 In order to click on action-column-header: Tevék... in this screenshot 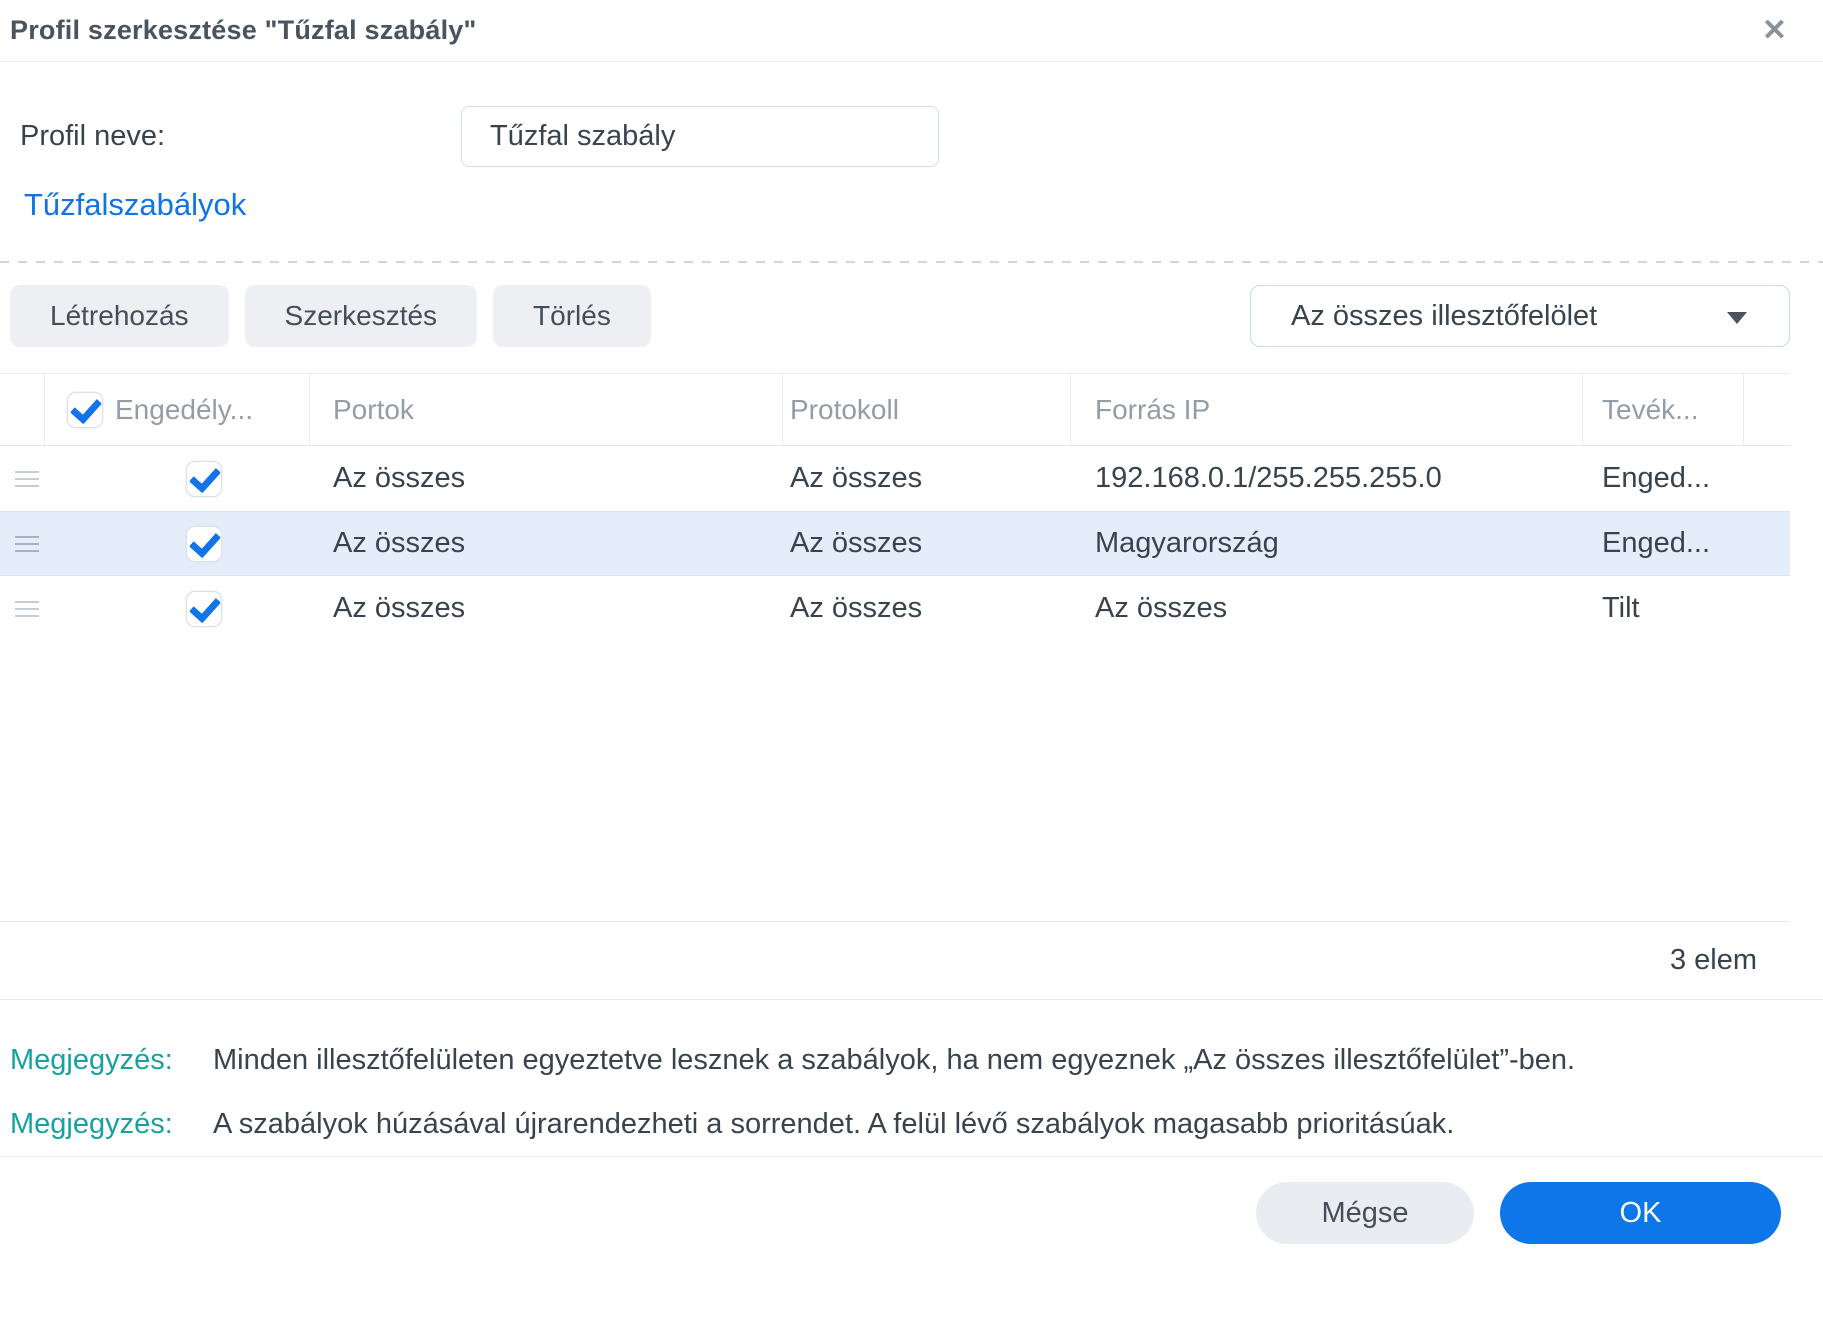, I will do `click(1663, 409)`.